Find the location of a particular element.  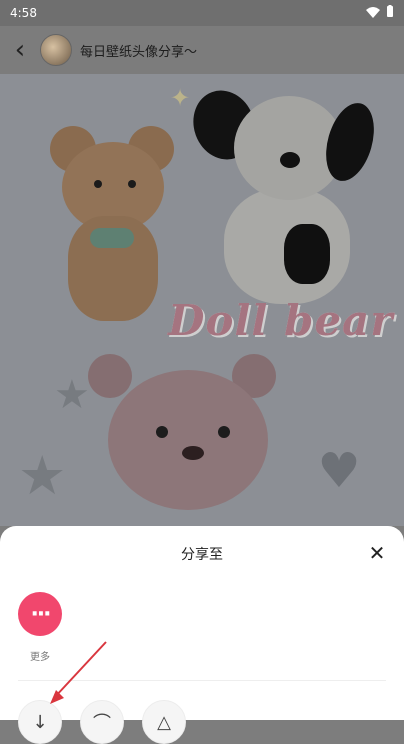

status-icons is located at coordinates (380, 13).